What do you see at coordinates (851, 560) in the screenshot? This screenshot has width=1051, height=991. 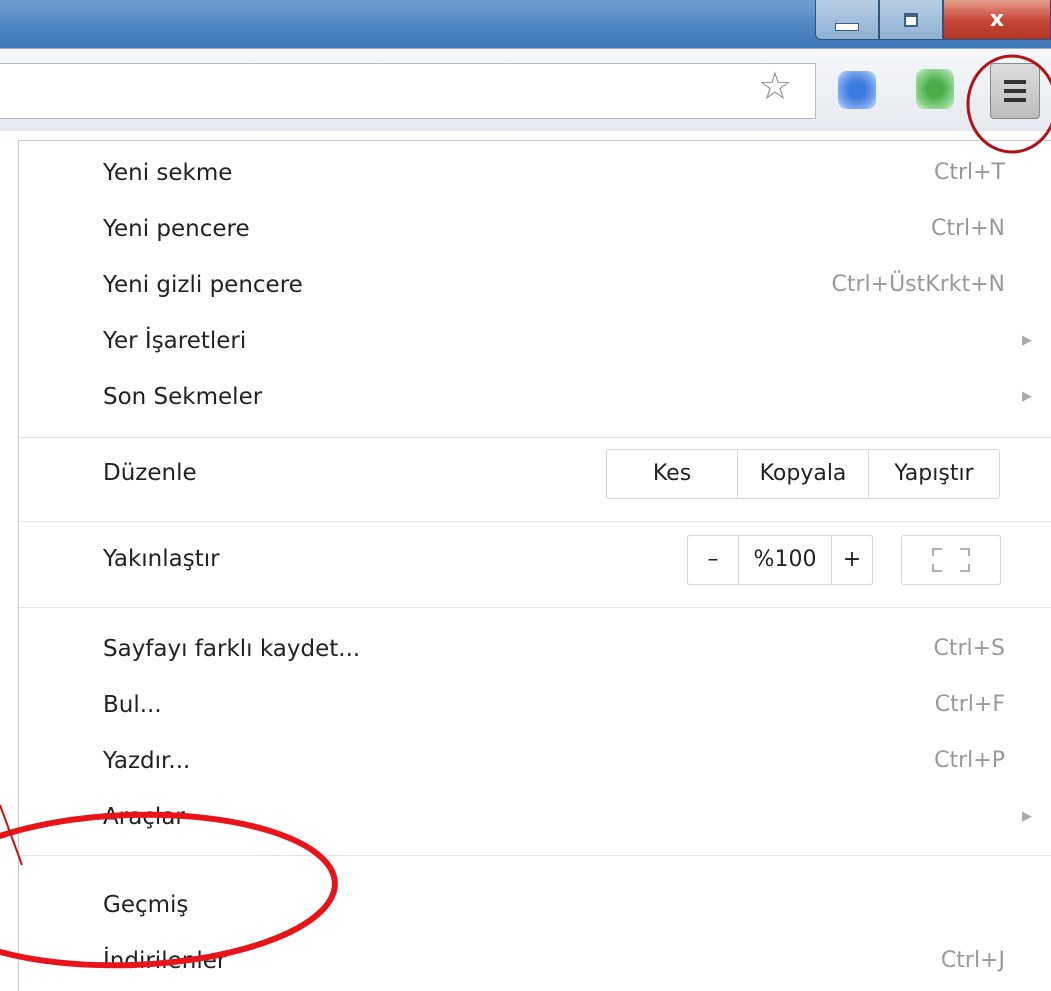 I see `zoom-in-button: +` at bounding box center [851, 560].